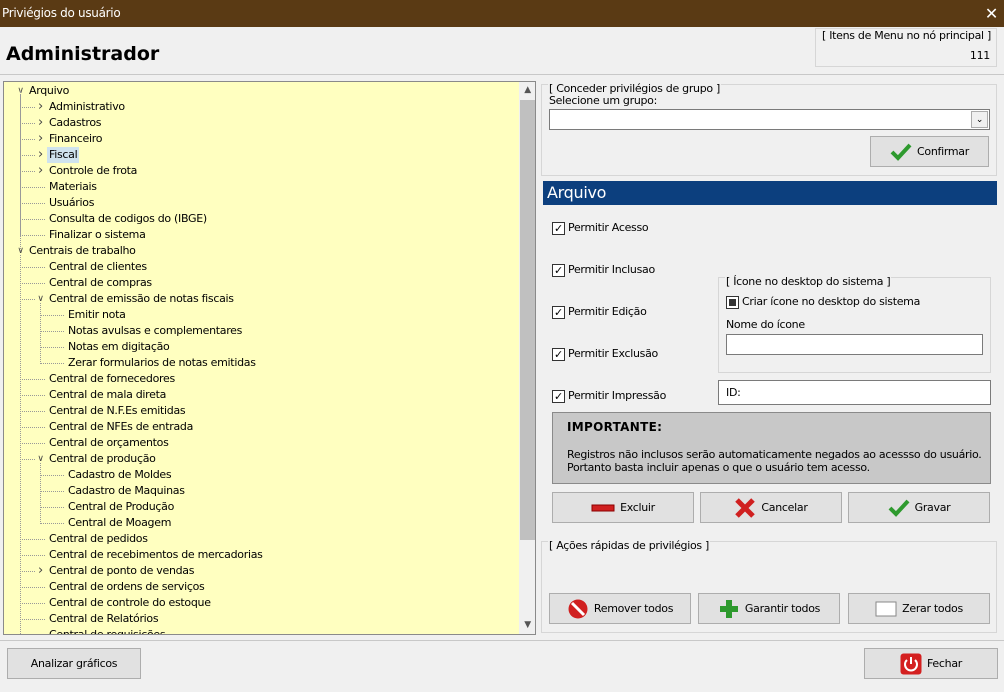  What do you see at coordinates (260, 587) in the screenshot?
I see `tree-item: Central de ordens de serviços` at bounding box center [260, 587].